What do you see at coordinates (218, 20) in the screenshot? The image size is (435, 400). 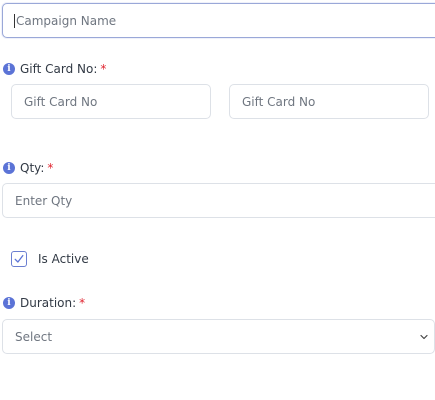 I see `campaign-name-input: Campaign Name` at bounding box center [218, 20].